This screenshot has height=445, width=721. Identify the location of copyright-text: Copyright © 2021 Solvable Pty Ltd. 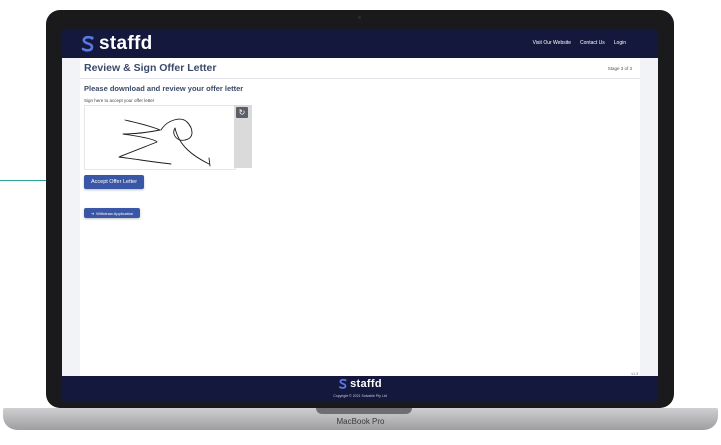
(360, 396).